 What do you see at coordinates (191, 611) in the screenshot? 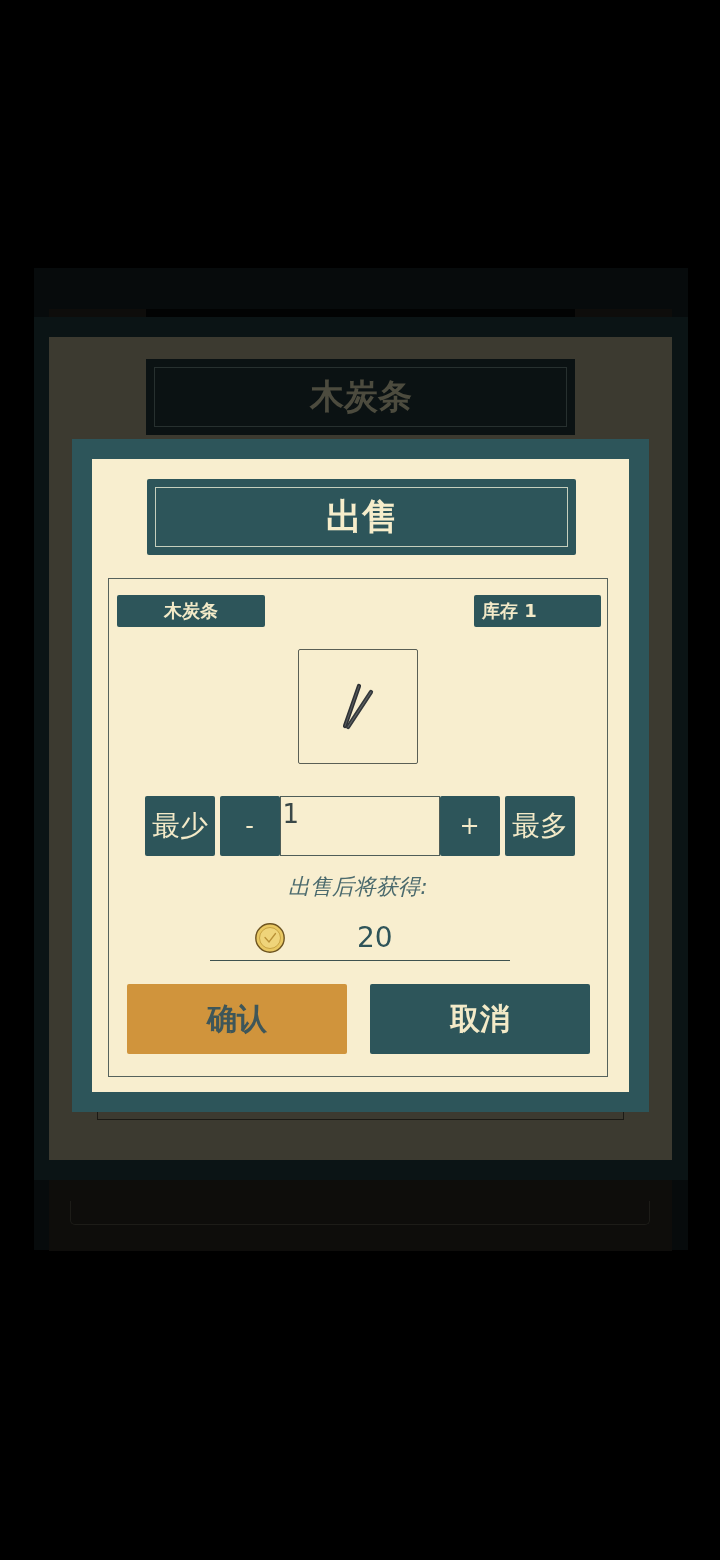
I see `item-name-tag: 木炭条` at bounding box center [191, 611].